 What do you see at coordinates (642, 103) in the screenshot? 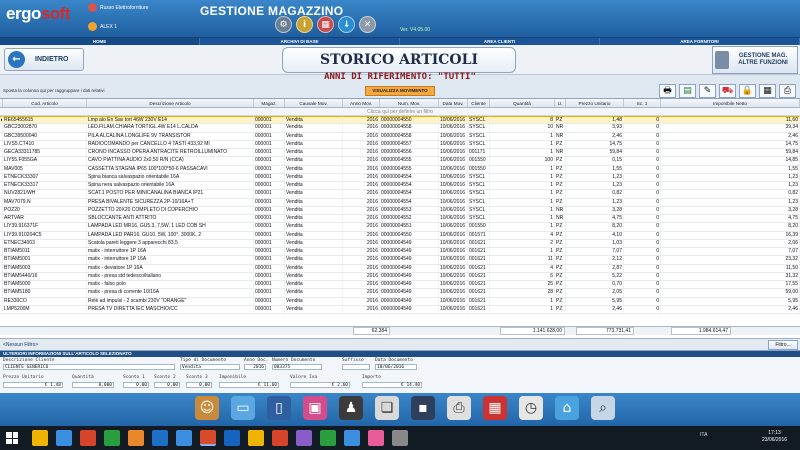
I see `col-sconto1: Sc. 1` at bounding box center [642, 103].